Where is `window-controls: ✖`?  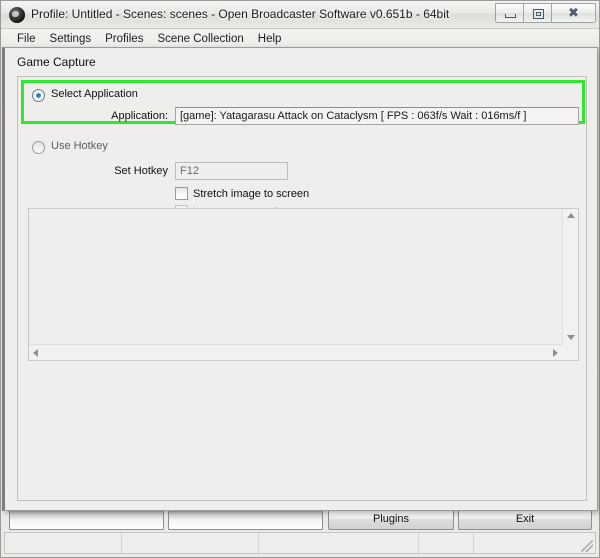
window-controls: ✖ is located at coordinates (545, 13).